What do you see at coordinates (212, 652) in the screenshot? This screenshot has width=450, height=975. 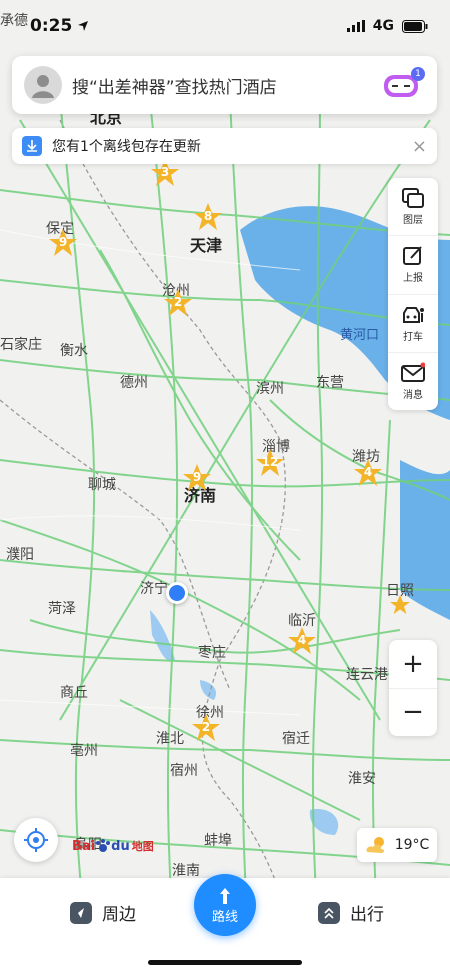 I see `city-label: 枣庄` at bounding box center [212, 652].